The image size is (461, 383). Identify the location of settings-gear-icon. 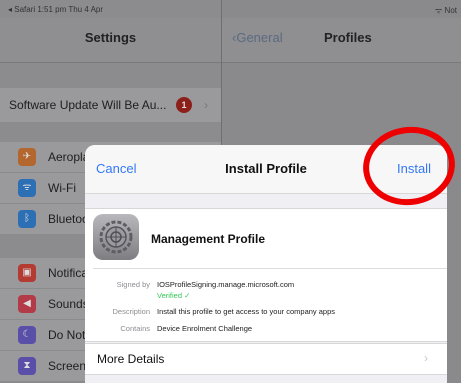
(116, 237).